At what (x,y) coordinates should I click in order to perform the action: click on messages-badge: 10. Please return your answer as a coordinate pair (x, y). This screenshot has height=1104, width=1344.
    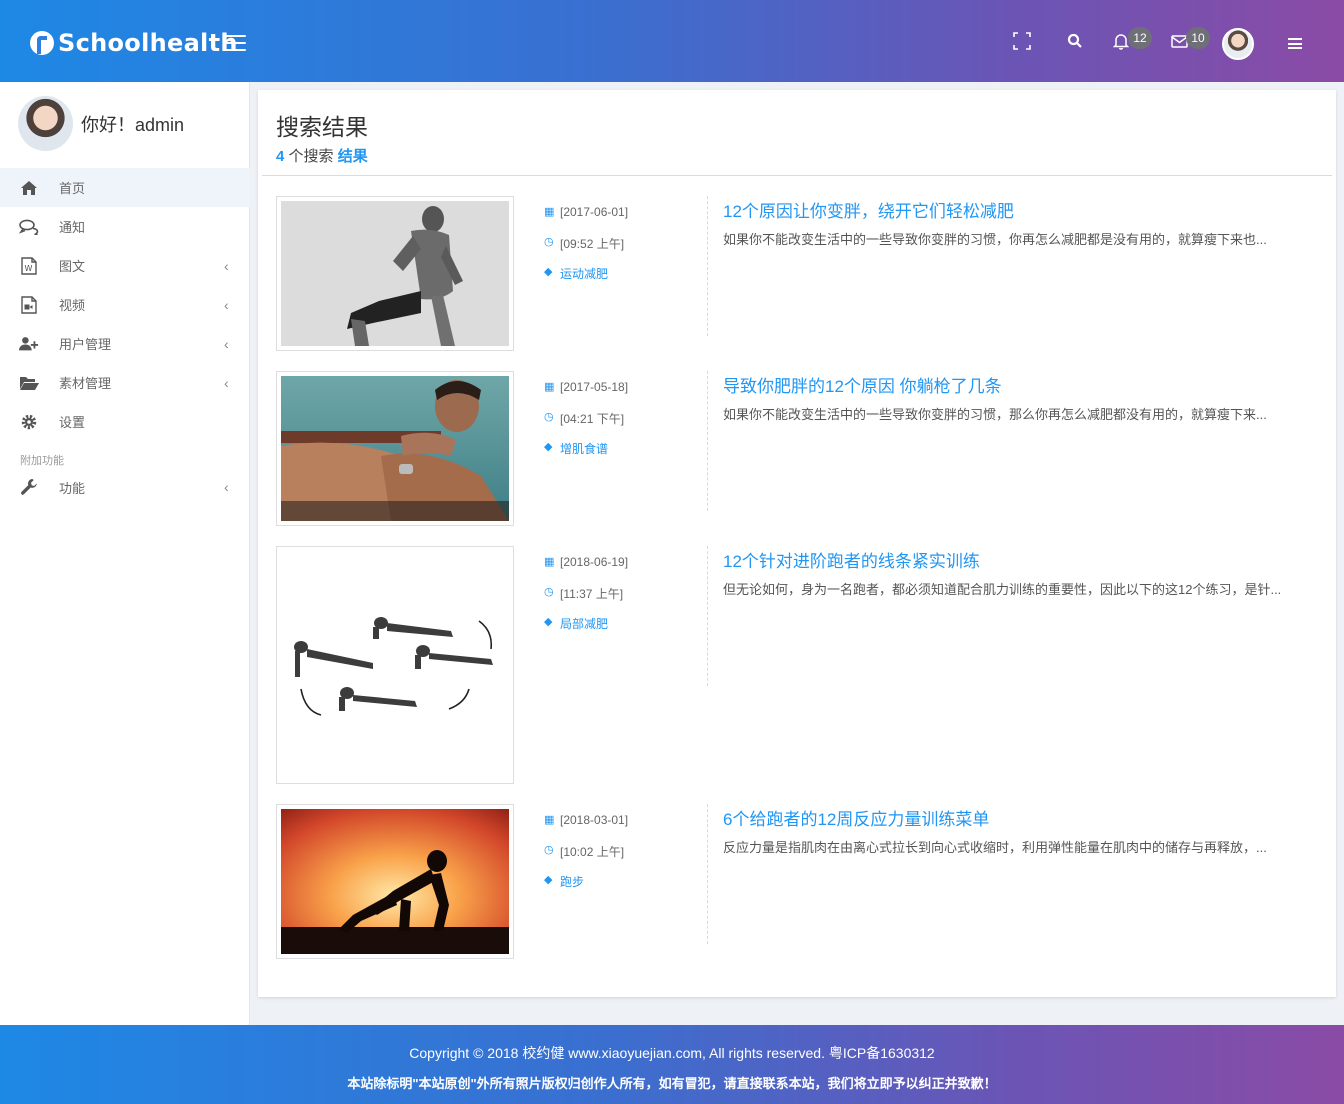
    Looking at the image, I should click on (1198, 38).